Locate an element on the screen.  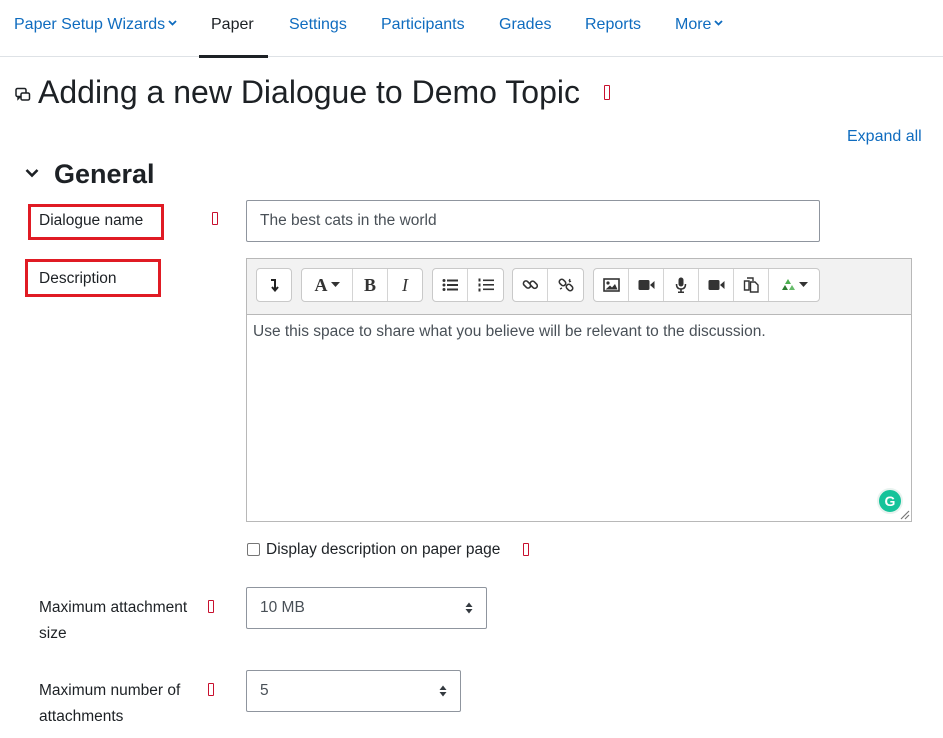
expand-all-link: Expand all is located at coordinates (884, 137).